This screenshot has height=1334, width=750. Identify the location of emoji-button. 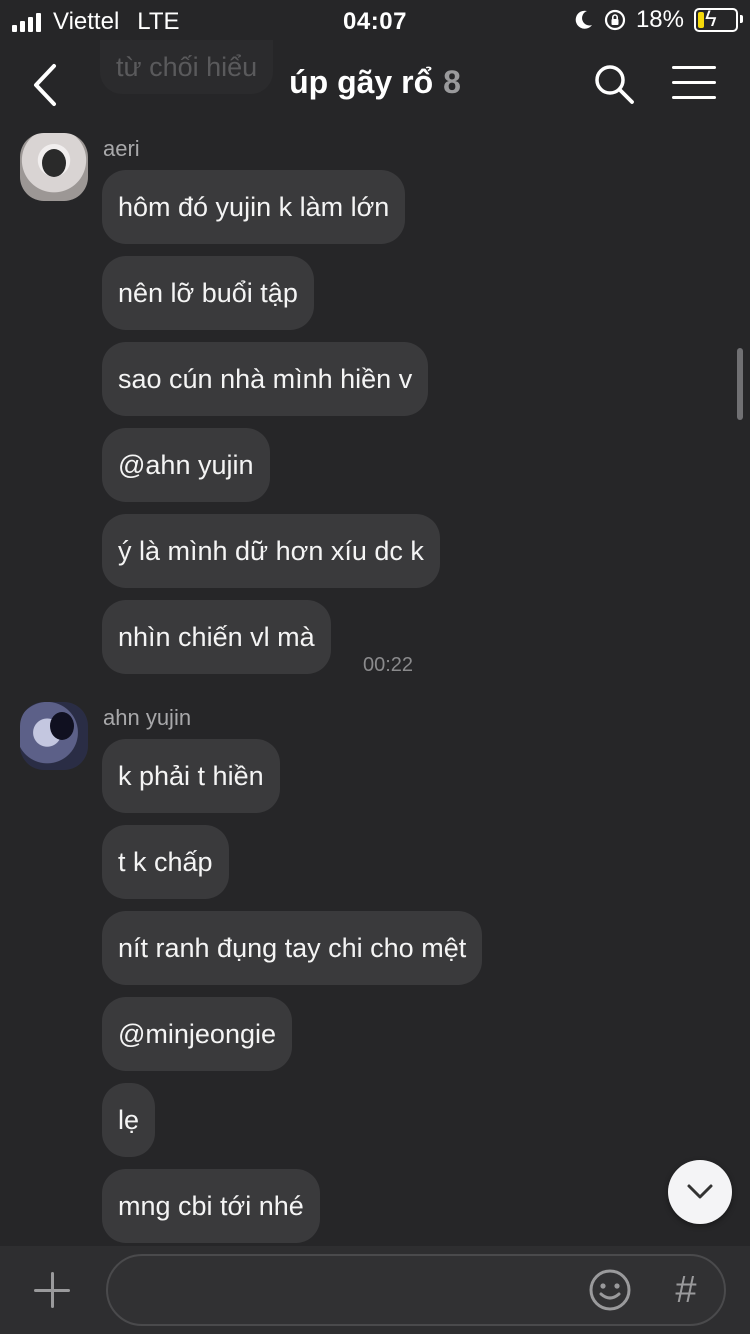
(610, 1290).